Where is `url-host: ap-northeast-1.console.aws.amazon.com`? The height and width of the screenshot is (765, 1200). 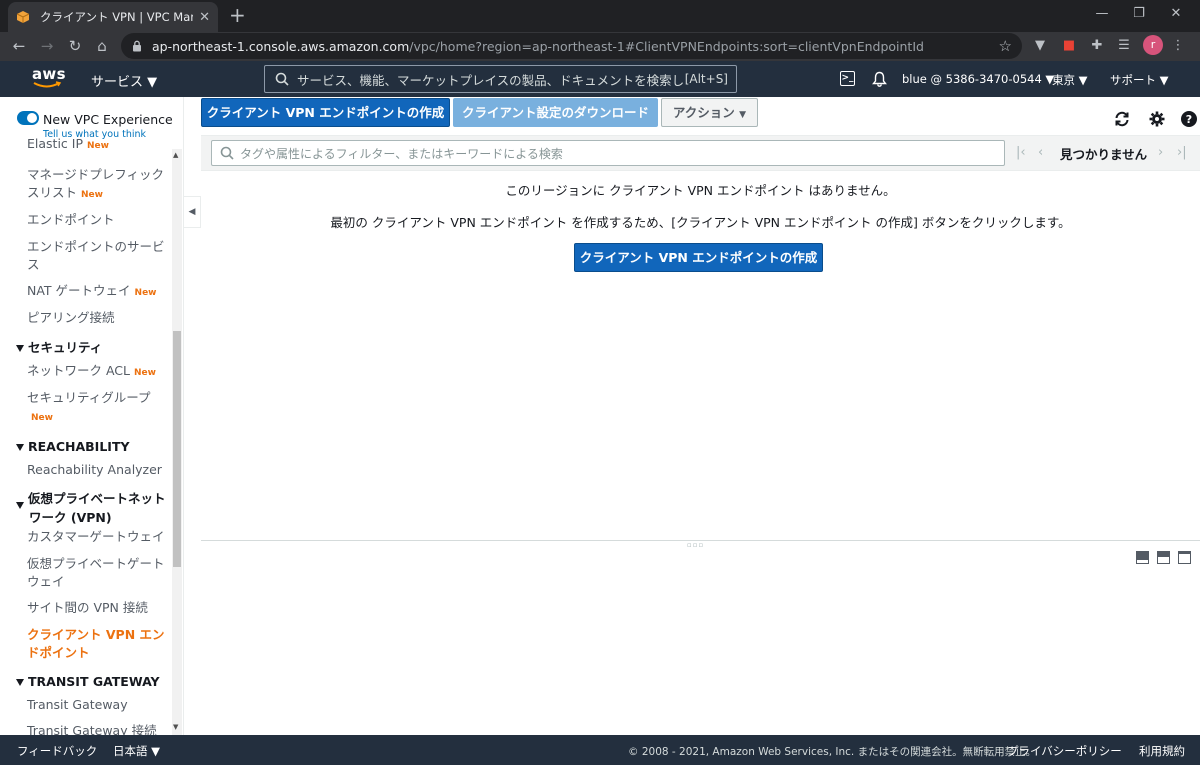
url-host: ap-northeast-1.console.aws.amazon.com is located at coordinates (281, 46).